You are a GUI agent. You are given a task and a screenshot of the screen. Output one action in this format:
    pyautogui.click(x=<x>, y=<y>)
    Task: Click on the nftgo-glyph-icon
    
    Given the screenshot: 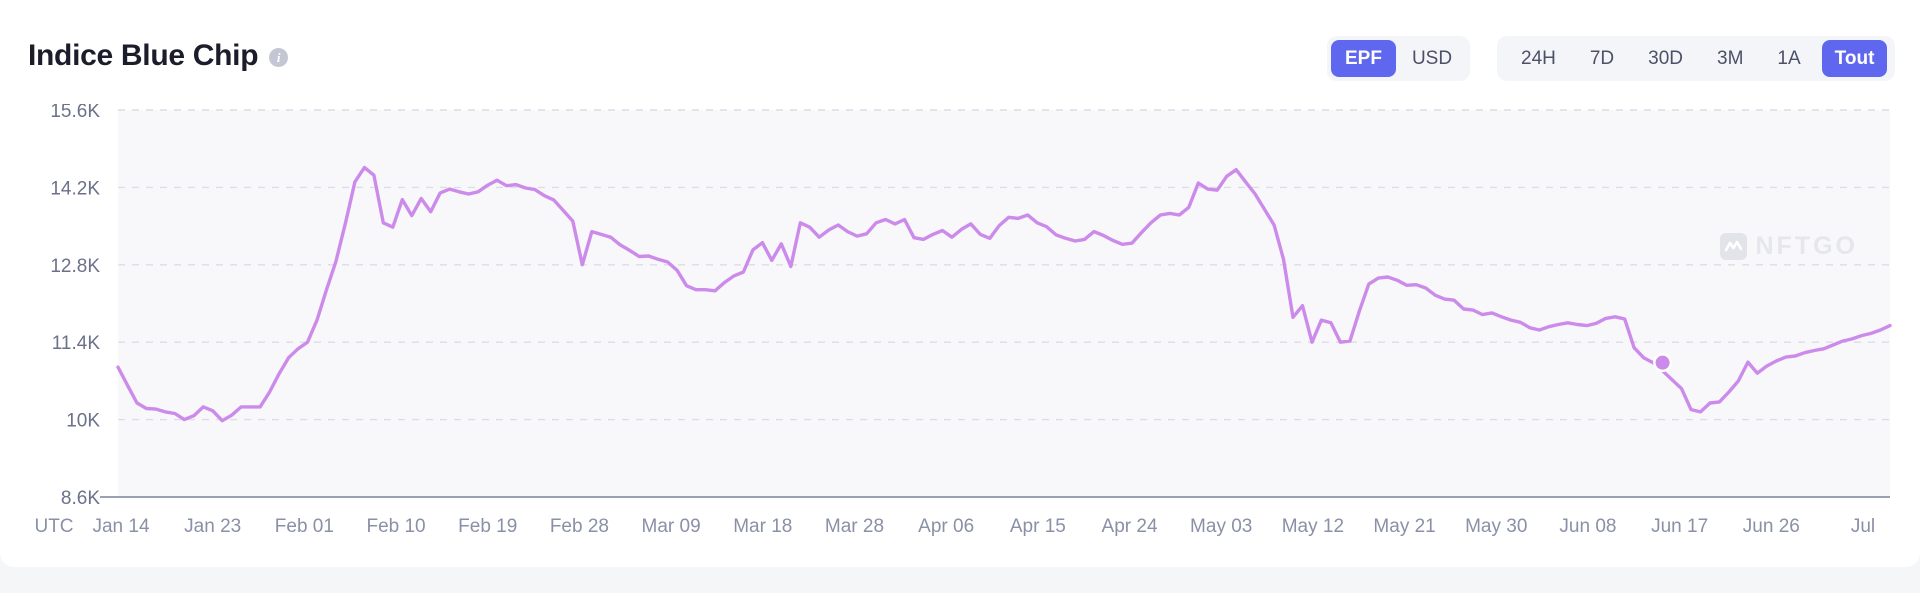 What is the action you would take?
    pyautogui.click(x=1733, y=246)
    